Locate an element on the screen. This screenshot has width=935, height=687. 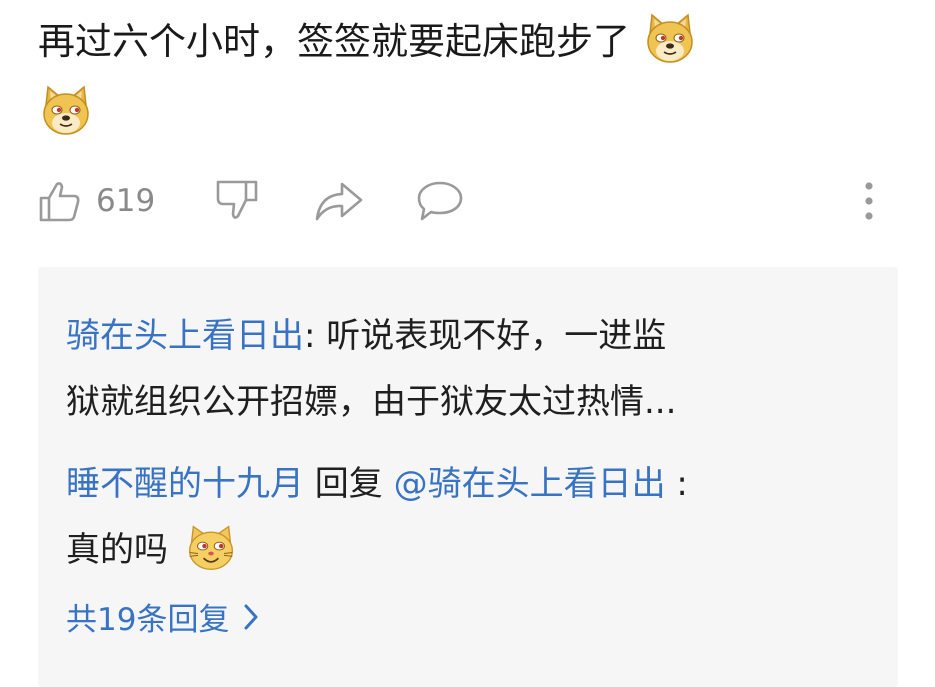
reply-item: 睡不醒的十九月 回复 @骑在头上看日出 : is located at coordinates (471, 484).